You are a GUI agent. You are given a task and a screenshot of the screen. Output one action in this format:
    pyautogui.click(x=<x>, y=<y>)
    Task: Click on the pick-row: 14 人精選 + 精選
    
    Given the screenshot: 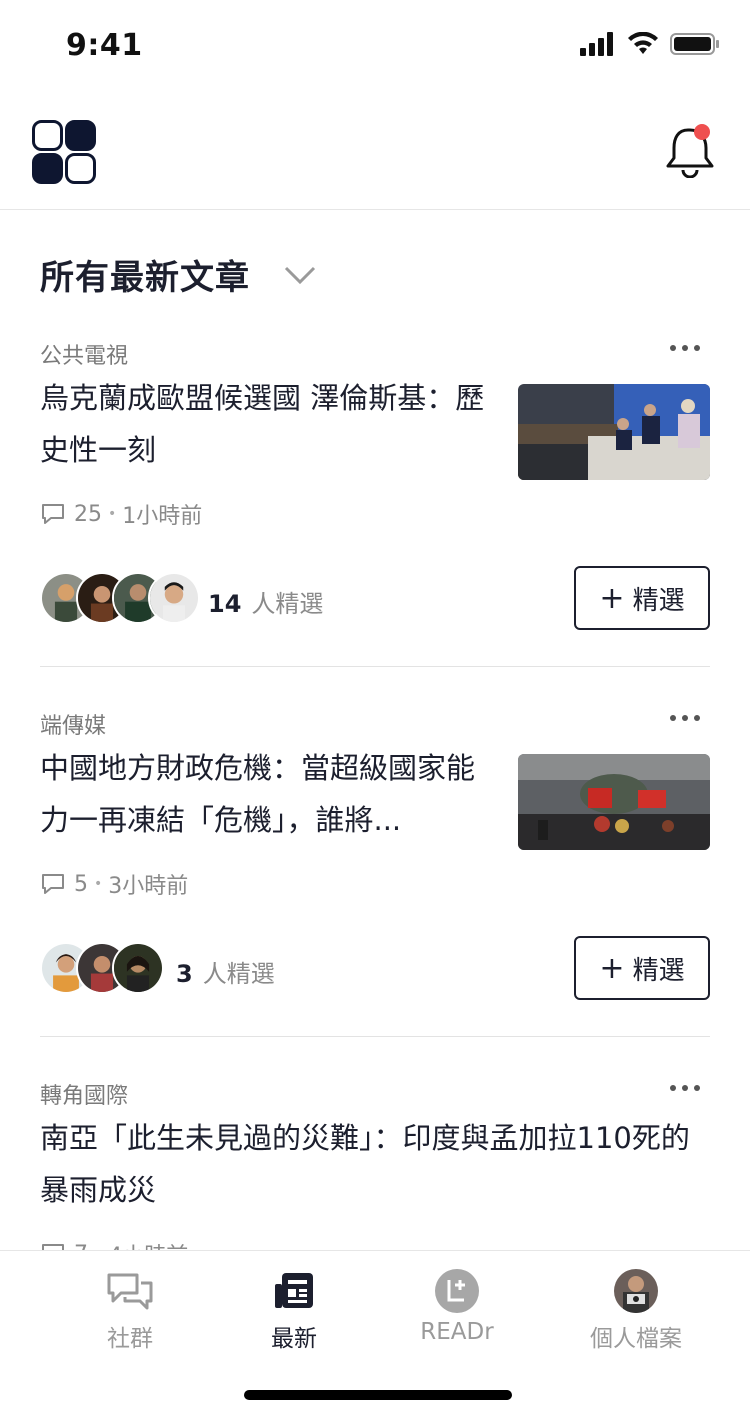 What is the action you would take?
    pyautogui.click(x=375, y=598)
    